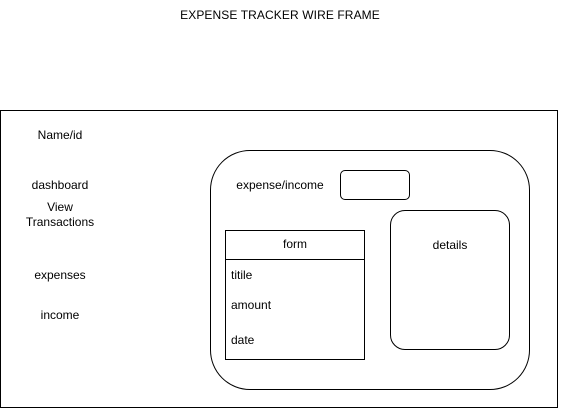 Image resolution: width=561 pixels, height=411 pixels. What do you see at coordinates (450, 280) in the screenshot?
I see `details-panel` at bounding box center [450, 280].